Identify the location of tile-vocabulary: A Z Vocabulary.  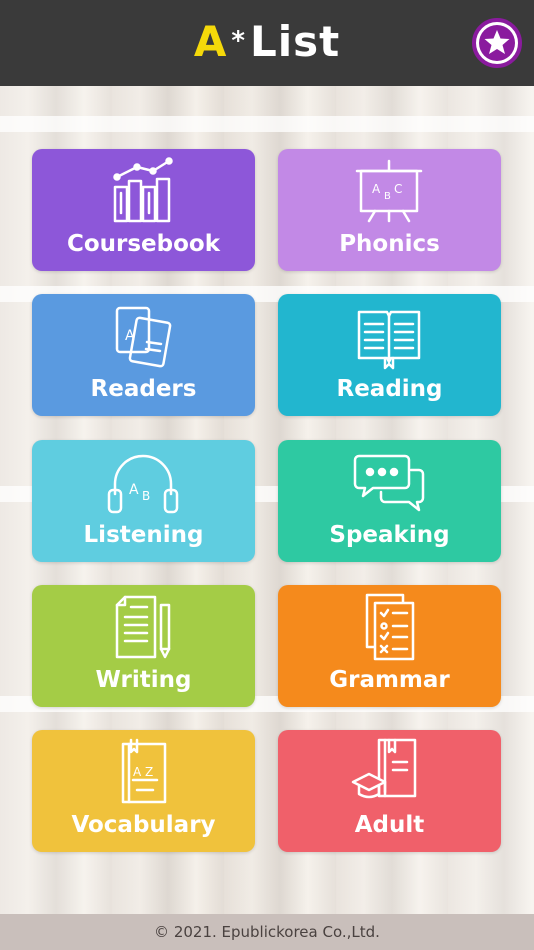
(143, 791).